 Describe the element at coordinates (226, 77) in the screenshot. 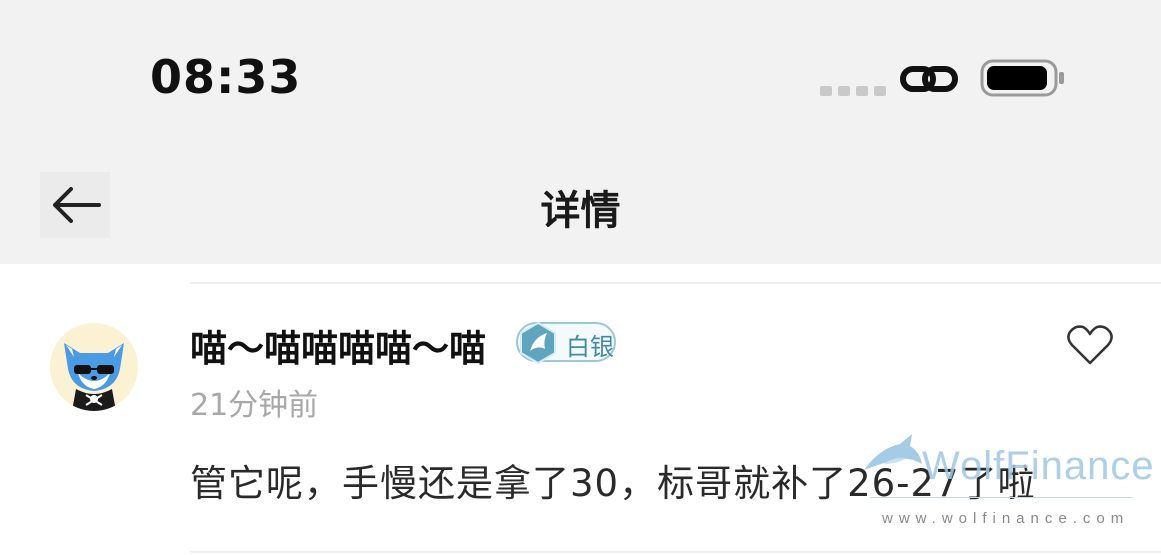

I see `status-time: 08:33` at that location.